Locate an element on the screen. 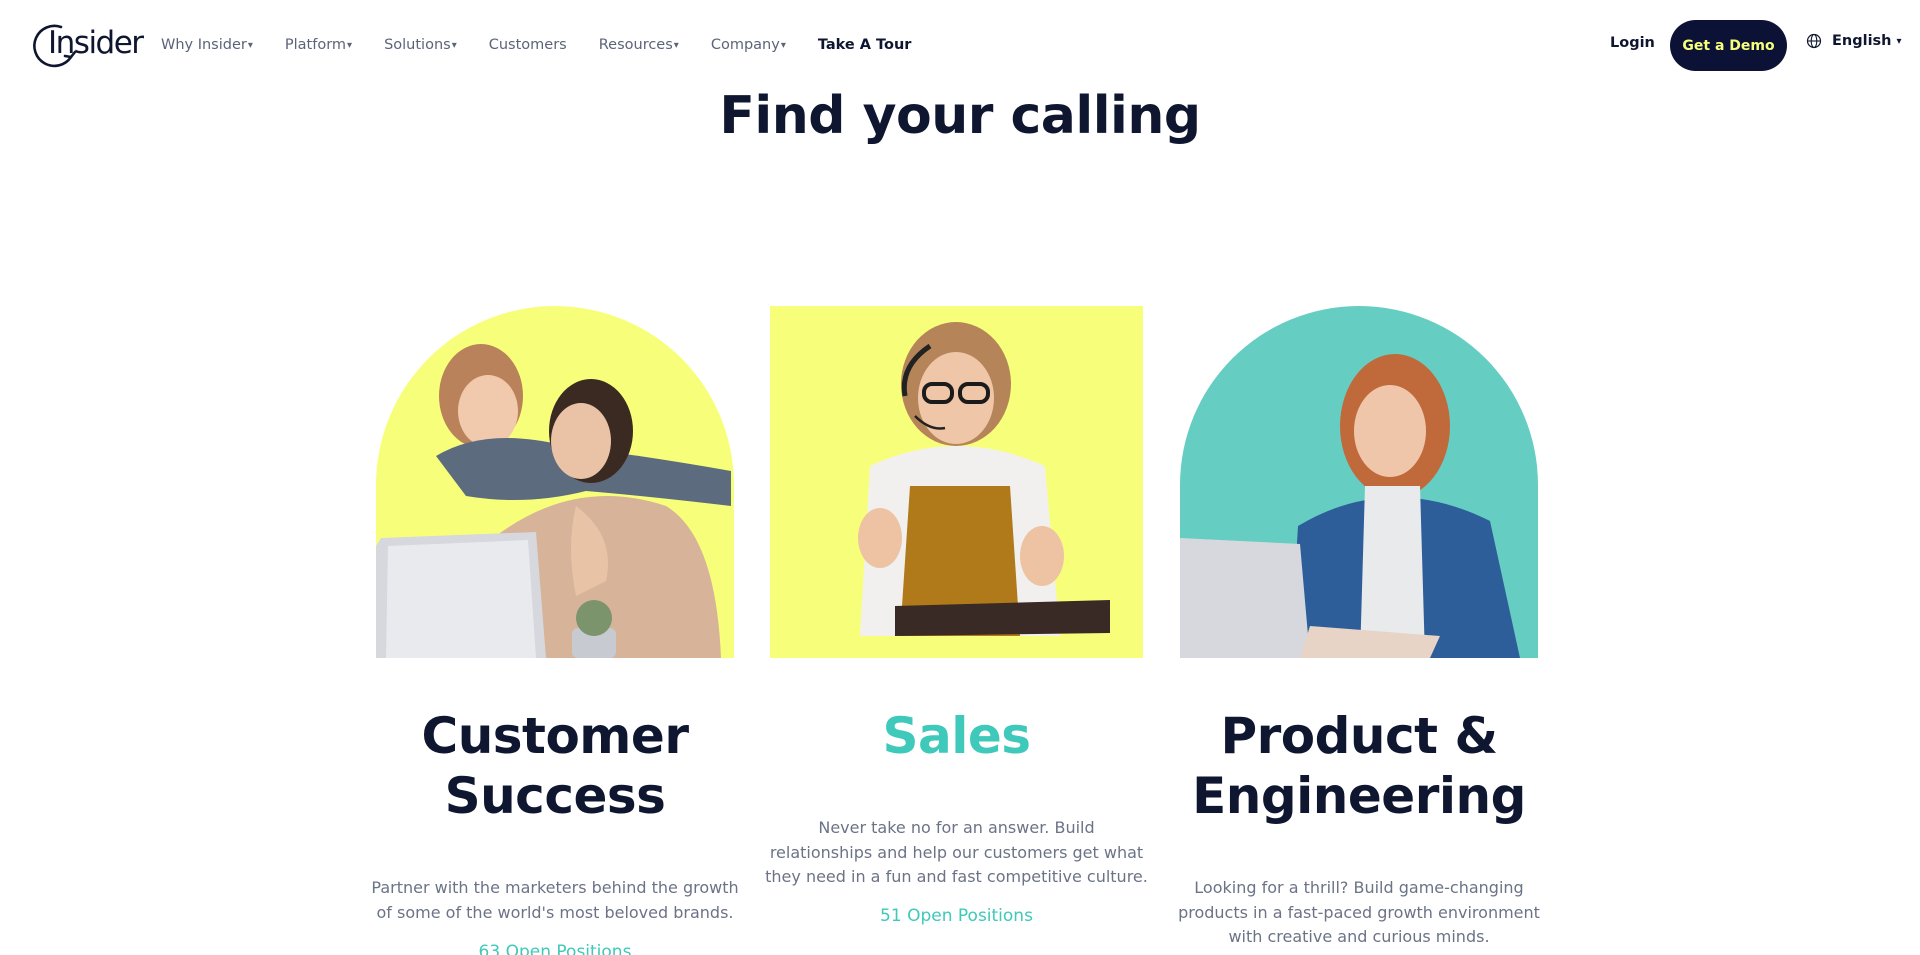 The image size is (1920, 955). card-title: Sales is located at coordinates (956, 736).